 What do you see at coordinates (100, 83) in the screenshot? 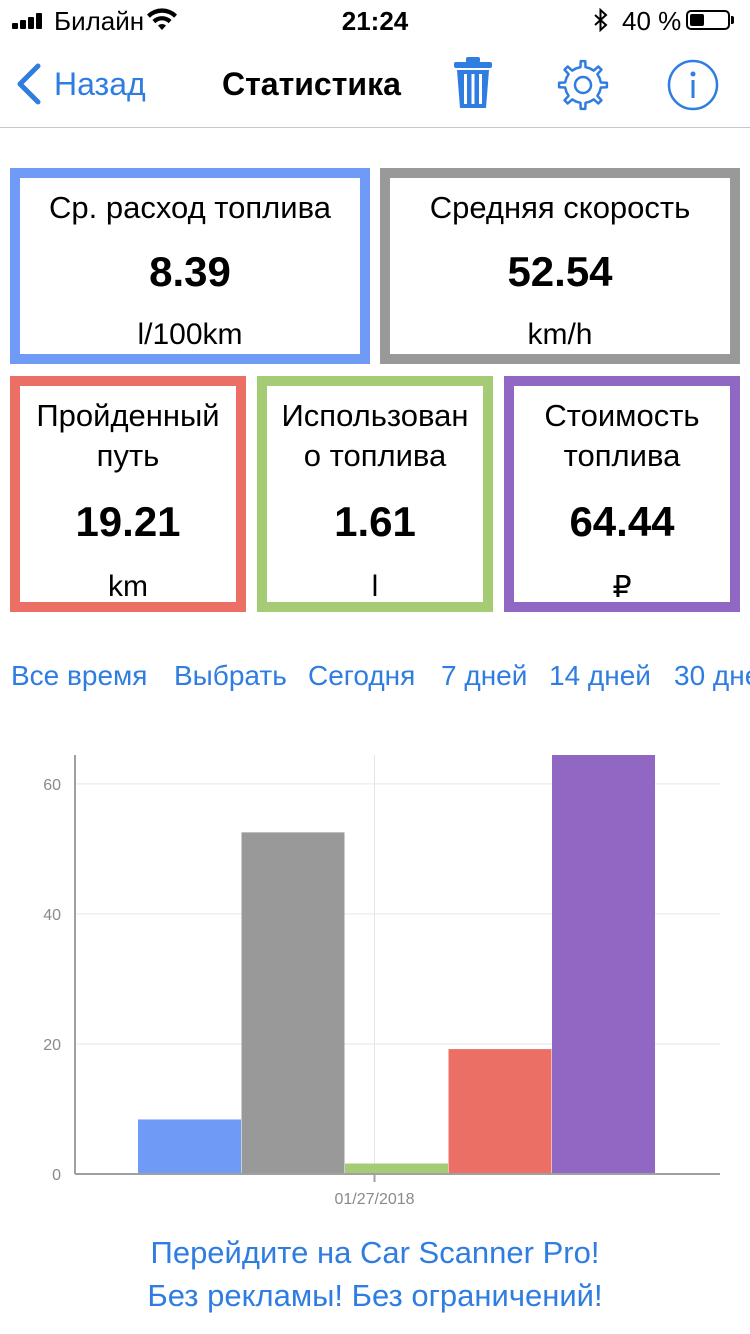
I see `back-label: Назад` at bounding box center [100, 83].